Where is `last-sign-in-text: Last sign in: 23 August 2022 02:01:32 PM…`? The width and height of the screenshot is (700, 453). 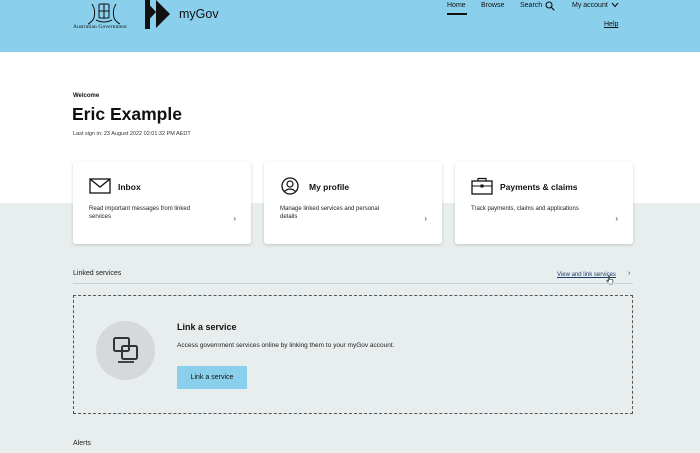 last-sign-in-text: Last sign in: 23 August 2022 02:01:32 PM… is located at coordinates (132, 134).